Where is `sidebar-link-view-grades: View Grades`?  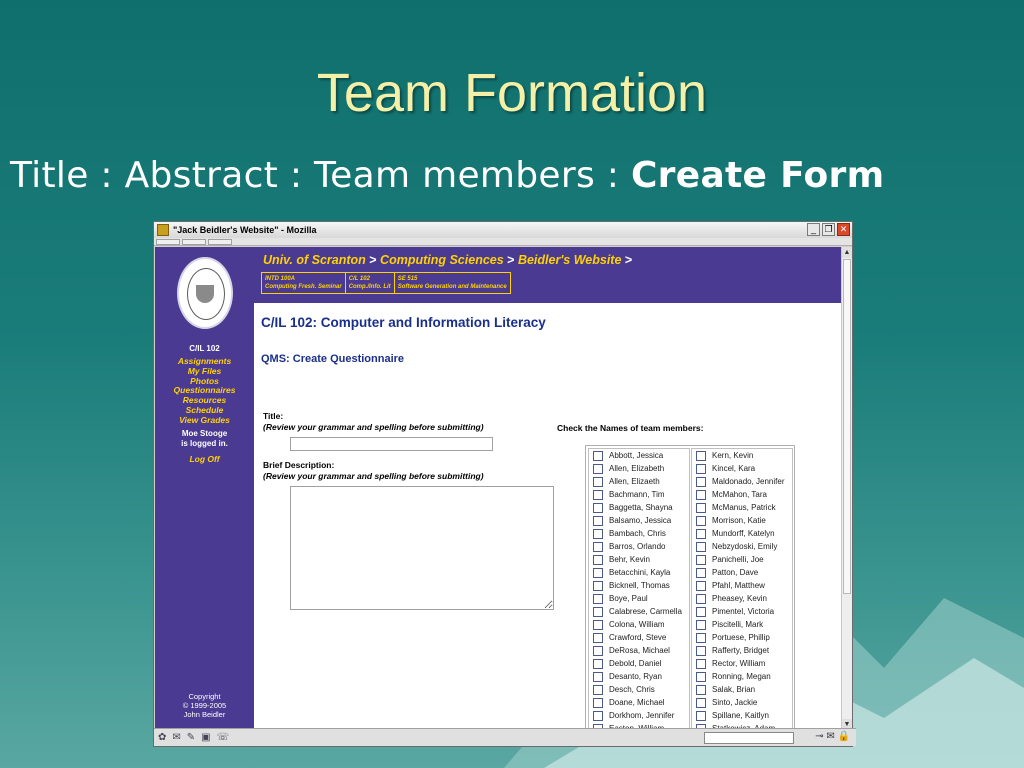 sidebar-link-view-grades: View Grades is located at coordinates (204, 420).